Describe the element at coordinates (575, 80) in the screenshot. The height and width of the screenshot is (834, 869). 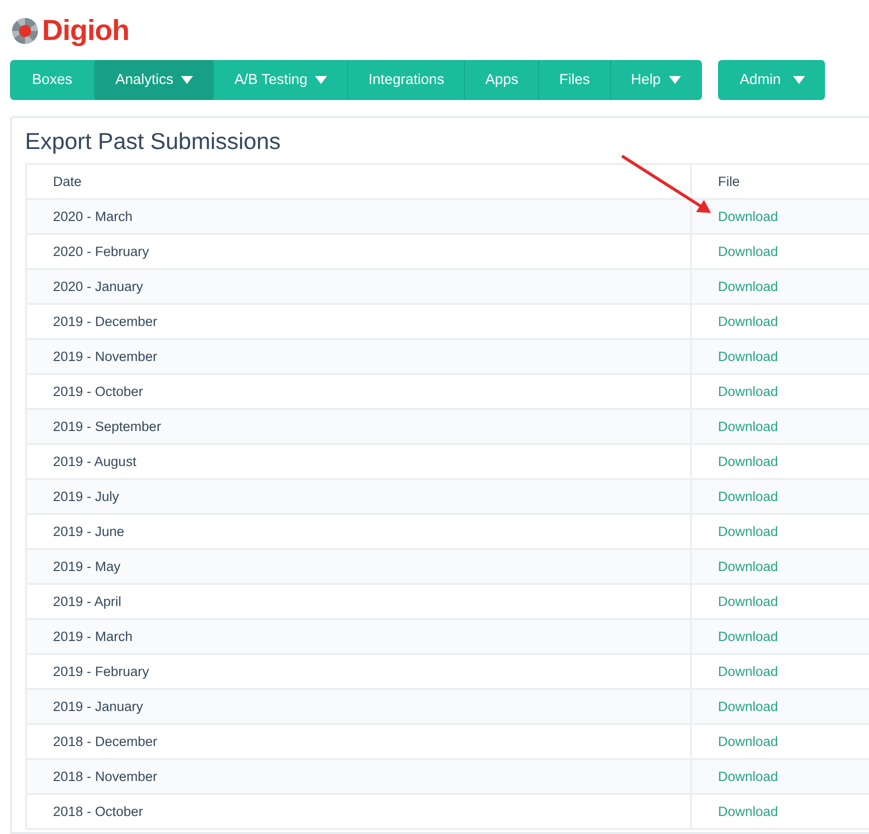
I see `nav-tab: Files` at that location.